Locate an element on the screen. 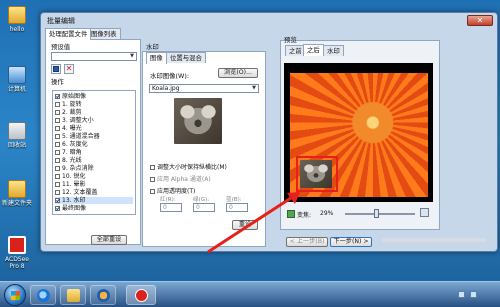  tab-after: 之后 is located at coordinates (313, 50).